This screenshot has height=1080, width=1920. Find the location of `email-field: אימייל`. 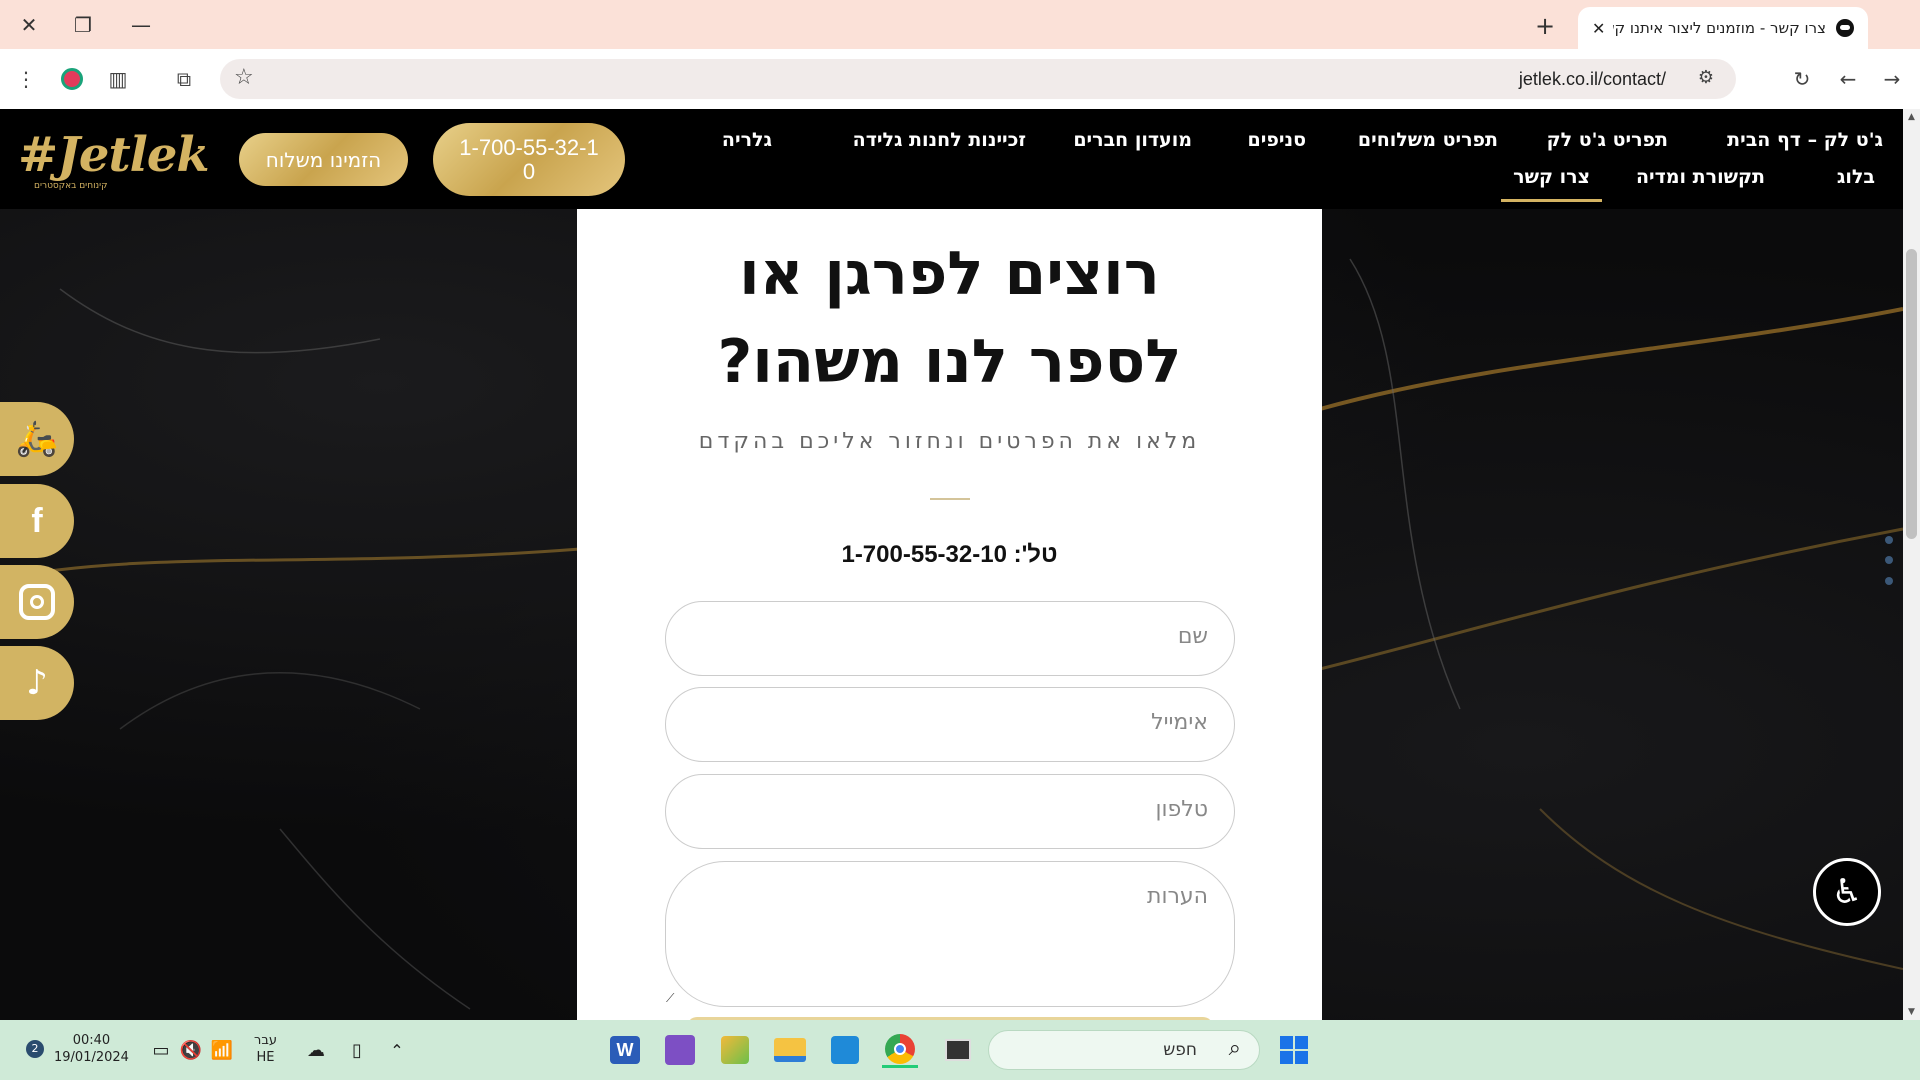

email-field: אימייל is located at coordinates (950, 724).